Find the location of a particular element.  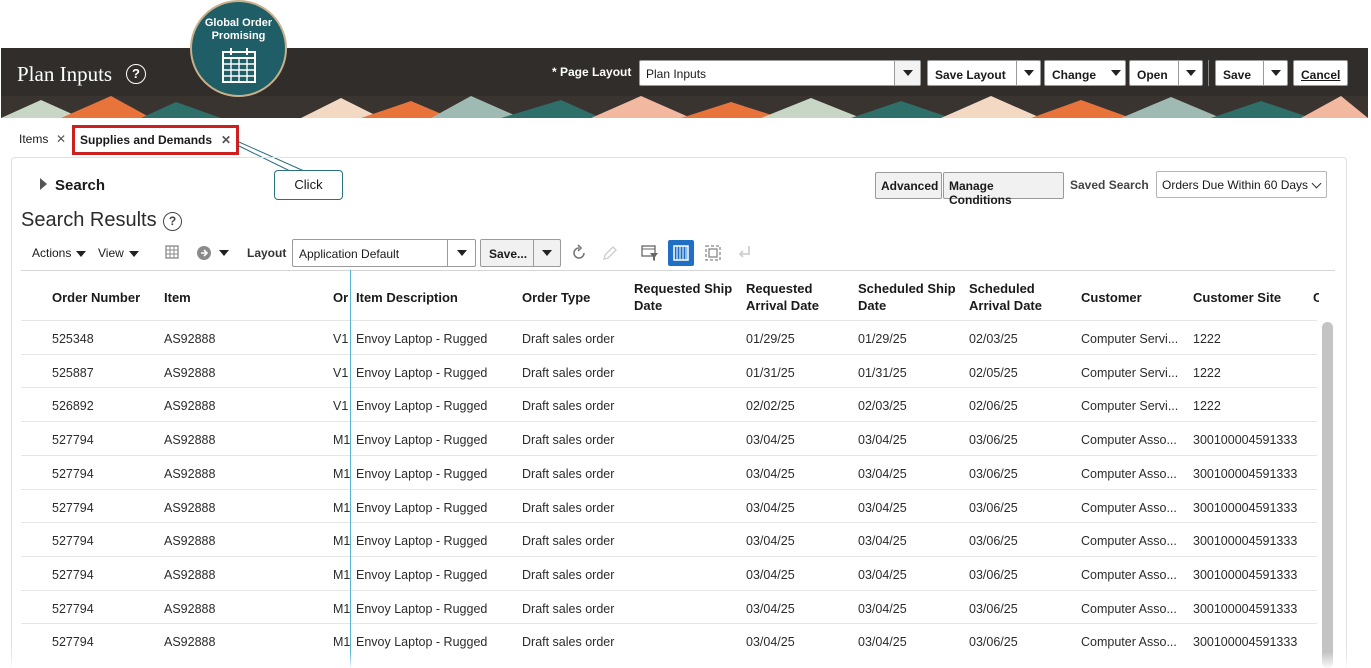

column-header: Scheduled Ship Date is located at coordinates (910, 297).